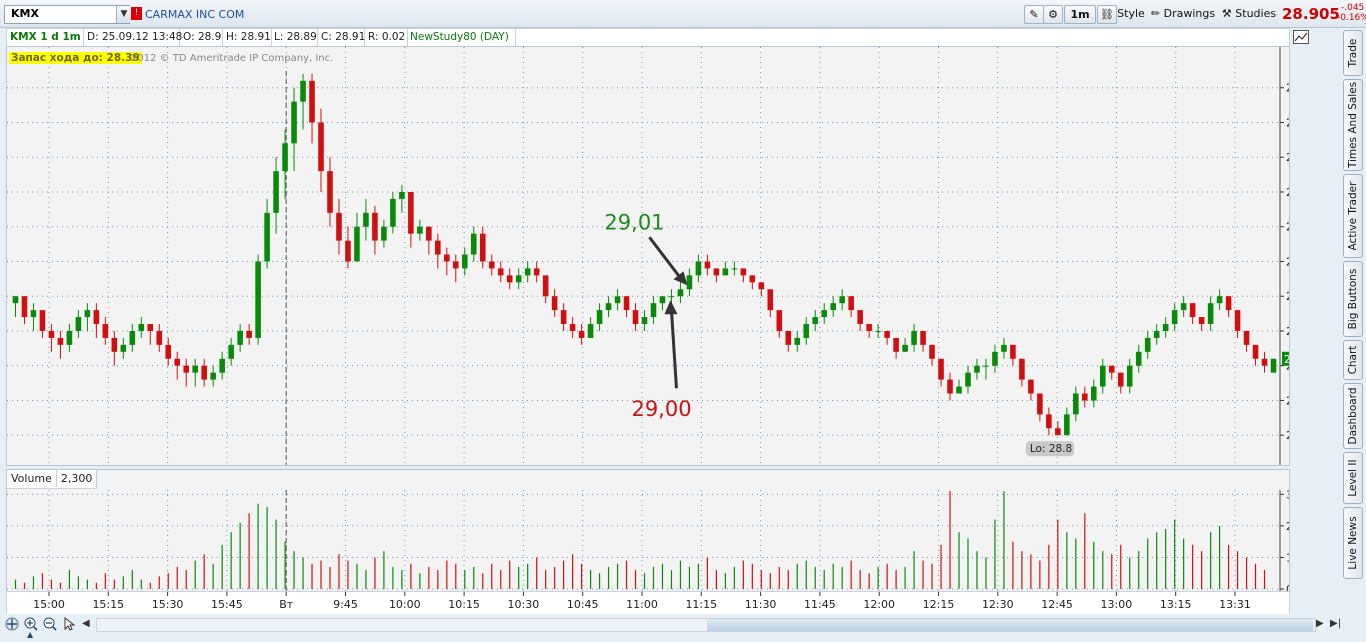 The image size is (1366, 642). What do you see at coordinates (1353, 416) in the screenshot?
I see `sidebar-tab-dashboard: Dashboard` at bounding box center [1353, 416].